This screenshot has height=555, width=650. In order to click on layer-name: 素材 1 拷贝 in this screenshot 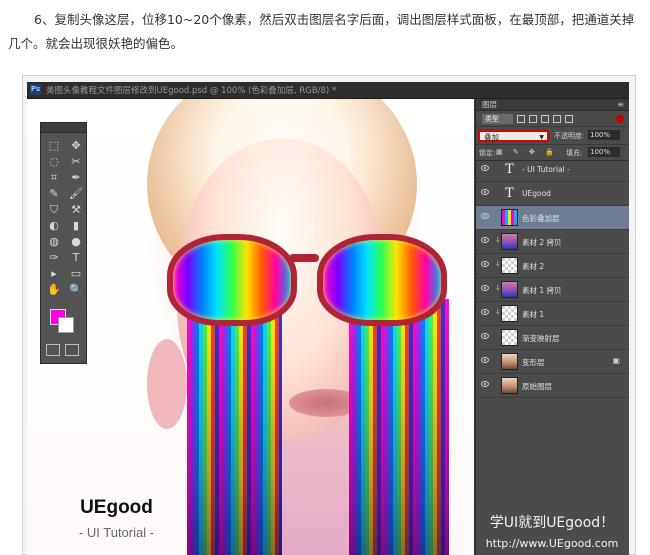, I will do `click(542, 290)`.